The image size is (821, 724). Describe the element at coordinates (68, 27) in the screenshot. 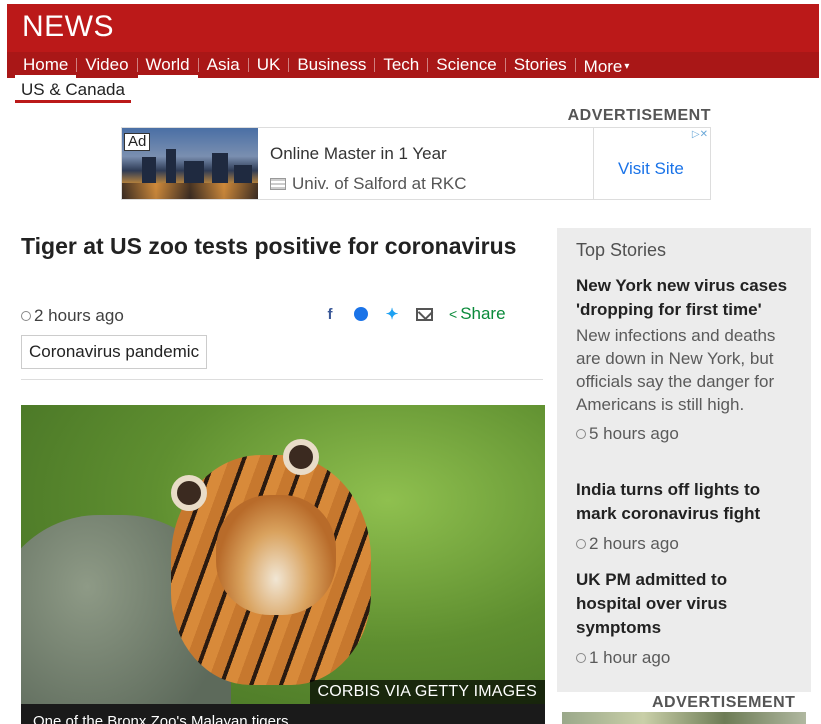

I see `news-logo: NEWS` at that location.